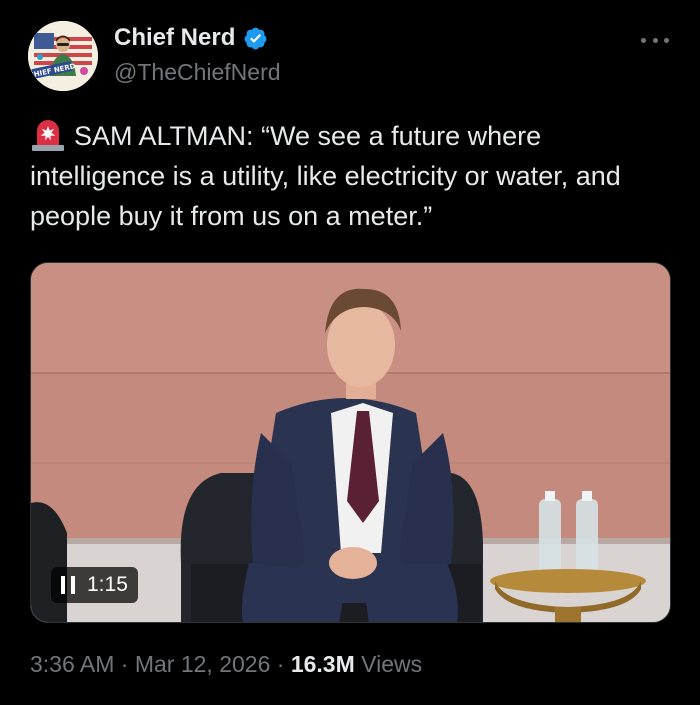 This screenshot has height=705, width=700. I want to click on video-controls: 1:15, so click(94, 585).